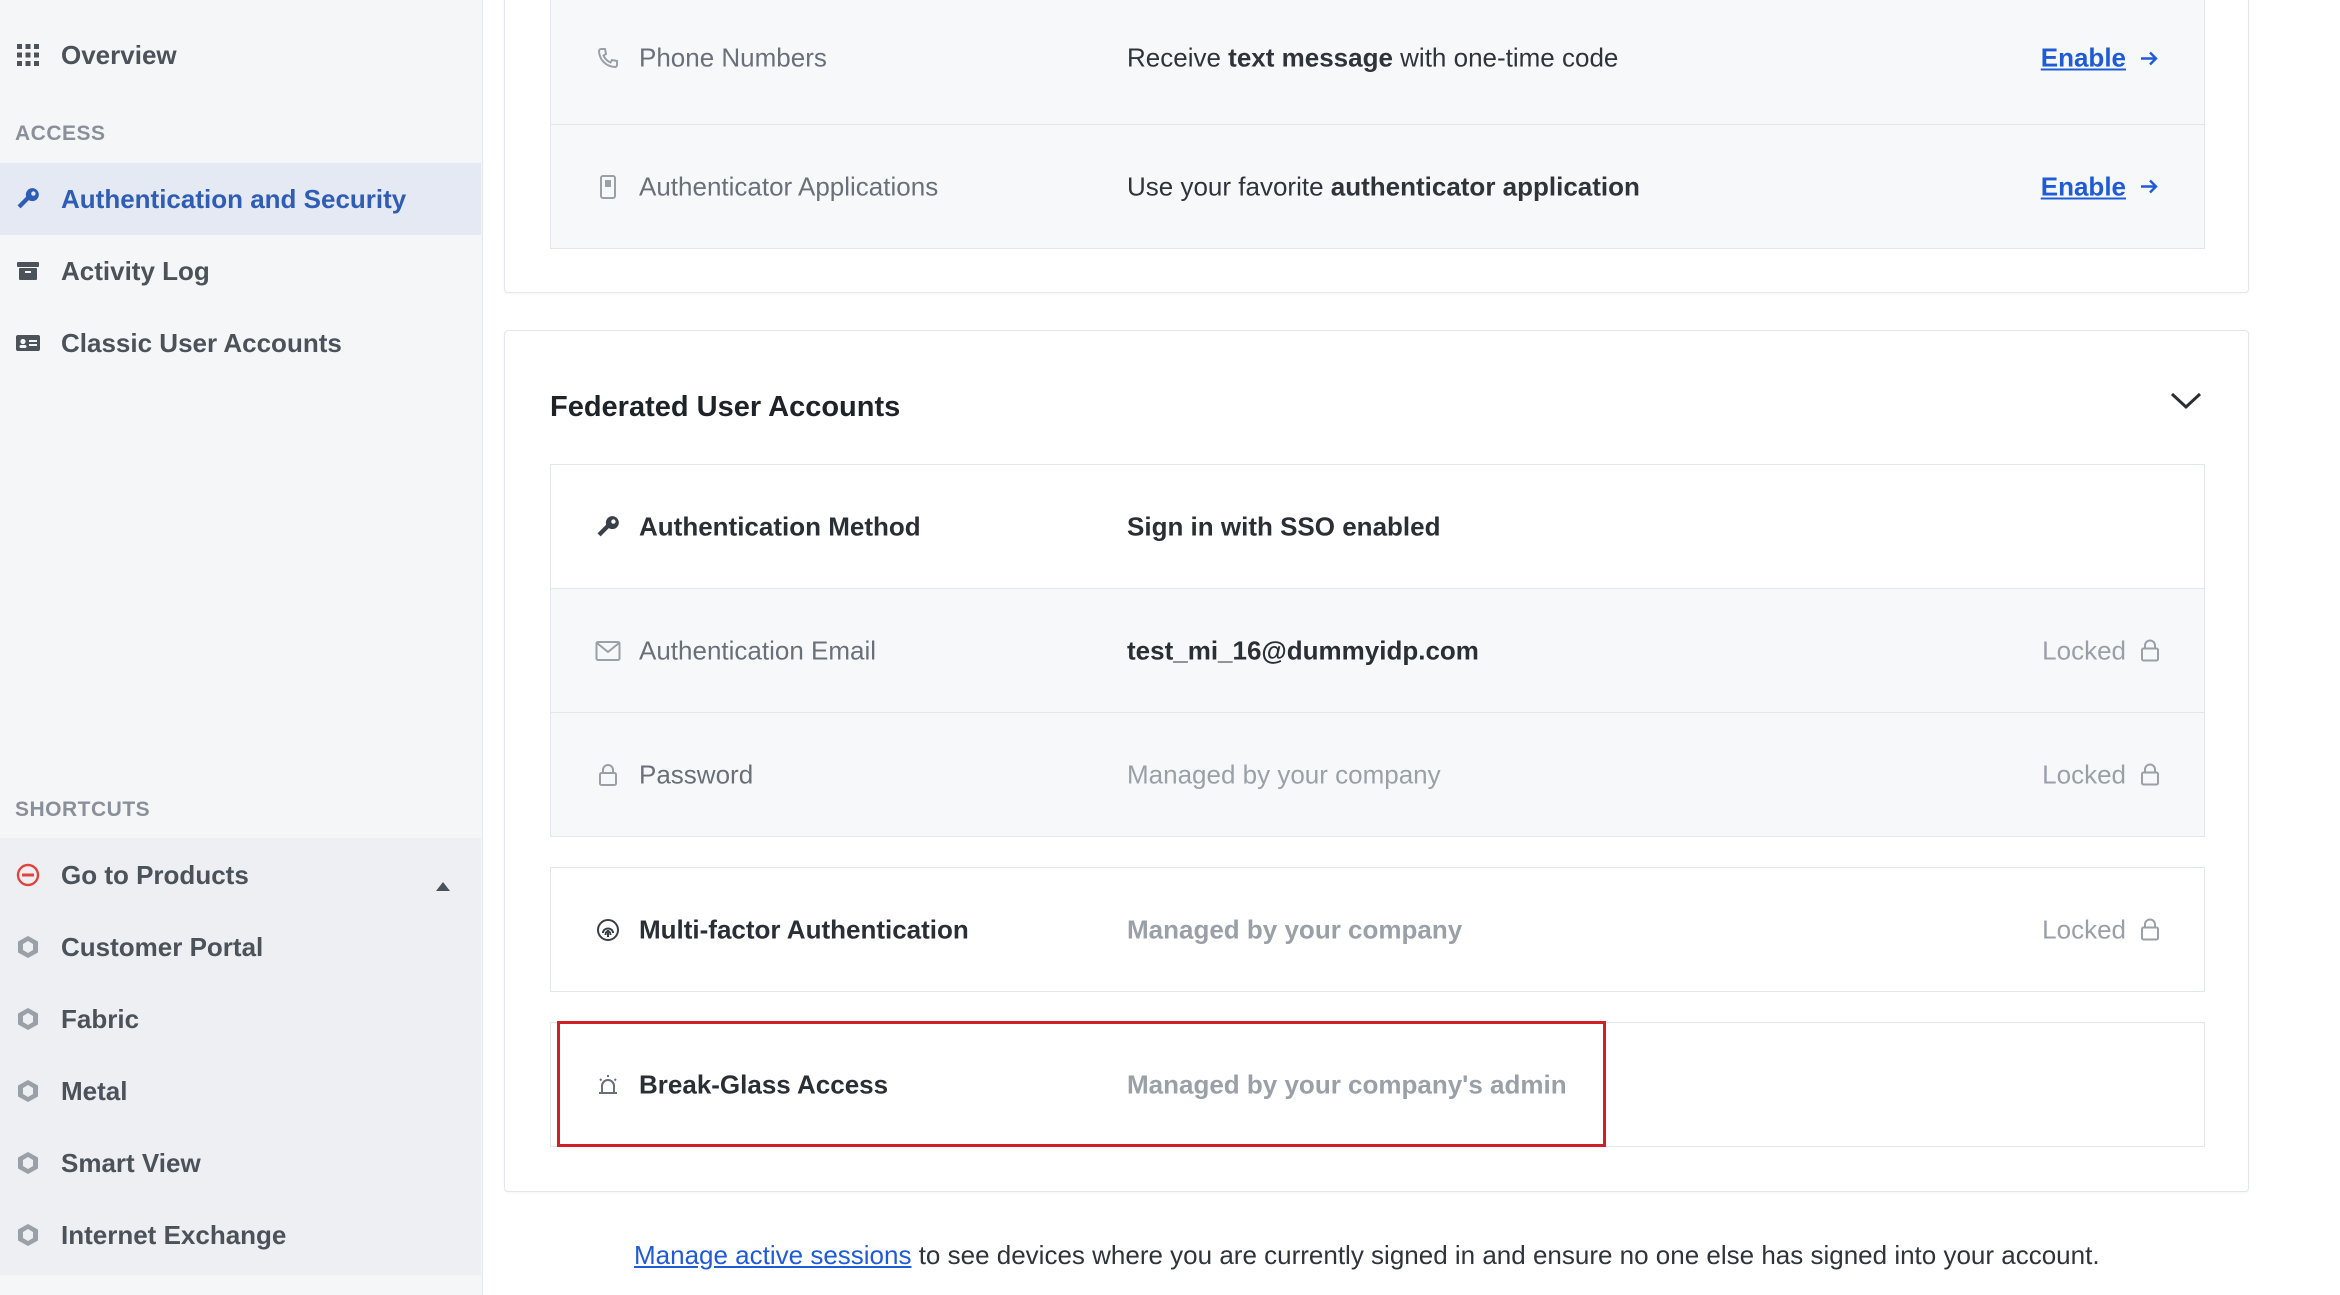 The height and width of the screenshot is (1295, 2340). I want to click on sidebar-item-smart-view: Smart View, so click(240, 1163).